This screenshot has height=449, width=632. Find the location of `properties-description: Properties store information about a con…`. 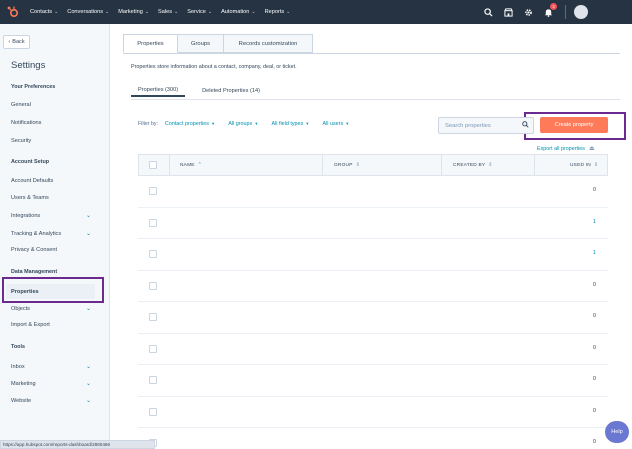

properties-description: Properties store information about a con… is located at coordinates (214, 67).